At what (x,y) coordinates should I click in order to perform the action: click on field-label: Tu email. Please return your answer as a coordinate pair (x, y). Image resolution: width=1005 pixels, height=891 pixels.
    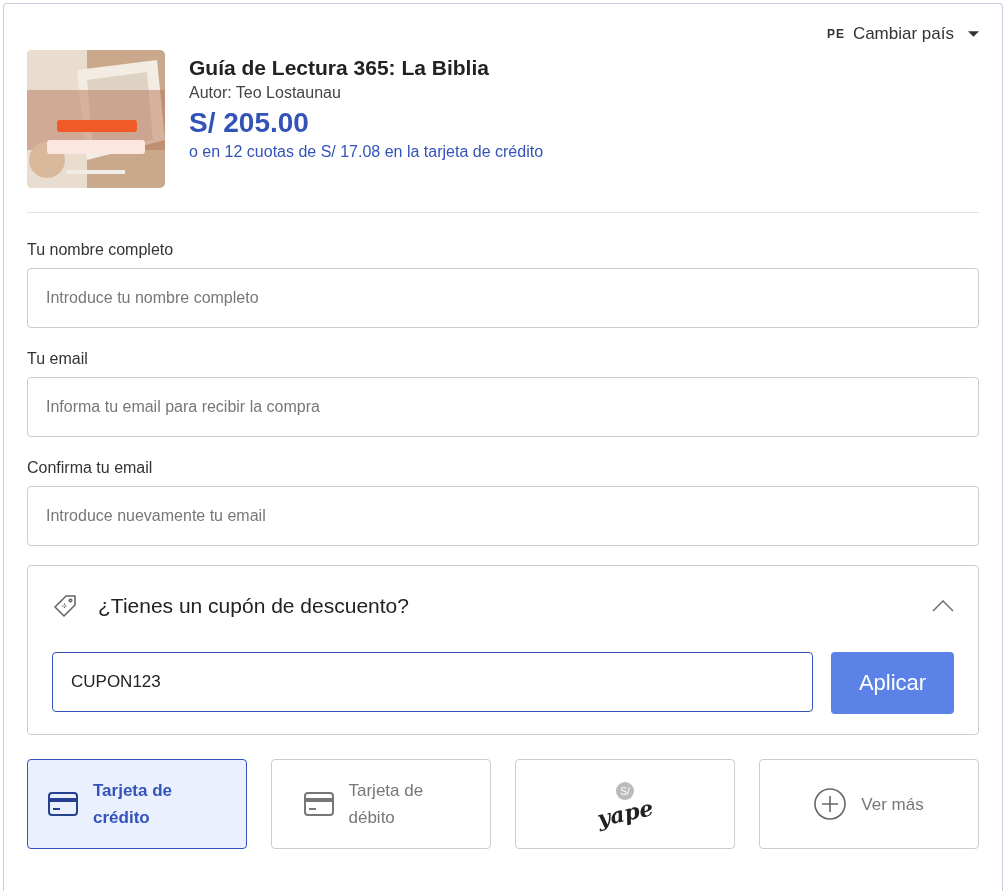
    Looking at the image, I should click on (58, 359).